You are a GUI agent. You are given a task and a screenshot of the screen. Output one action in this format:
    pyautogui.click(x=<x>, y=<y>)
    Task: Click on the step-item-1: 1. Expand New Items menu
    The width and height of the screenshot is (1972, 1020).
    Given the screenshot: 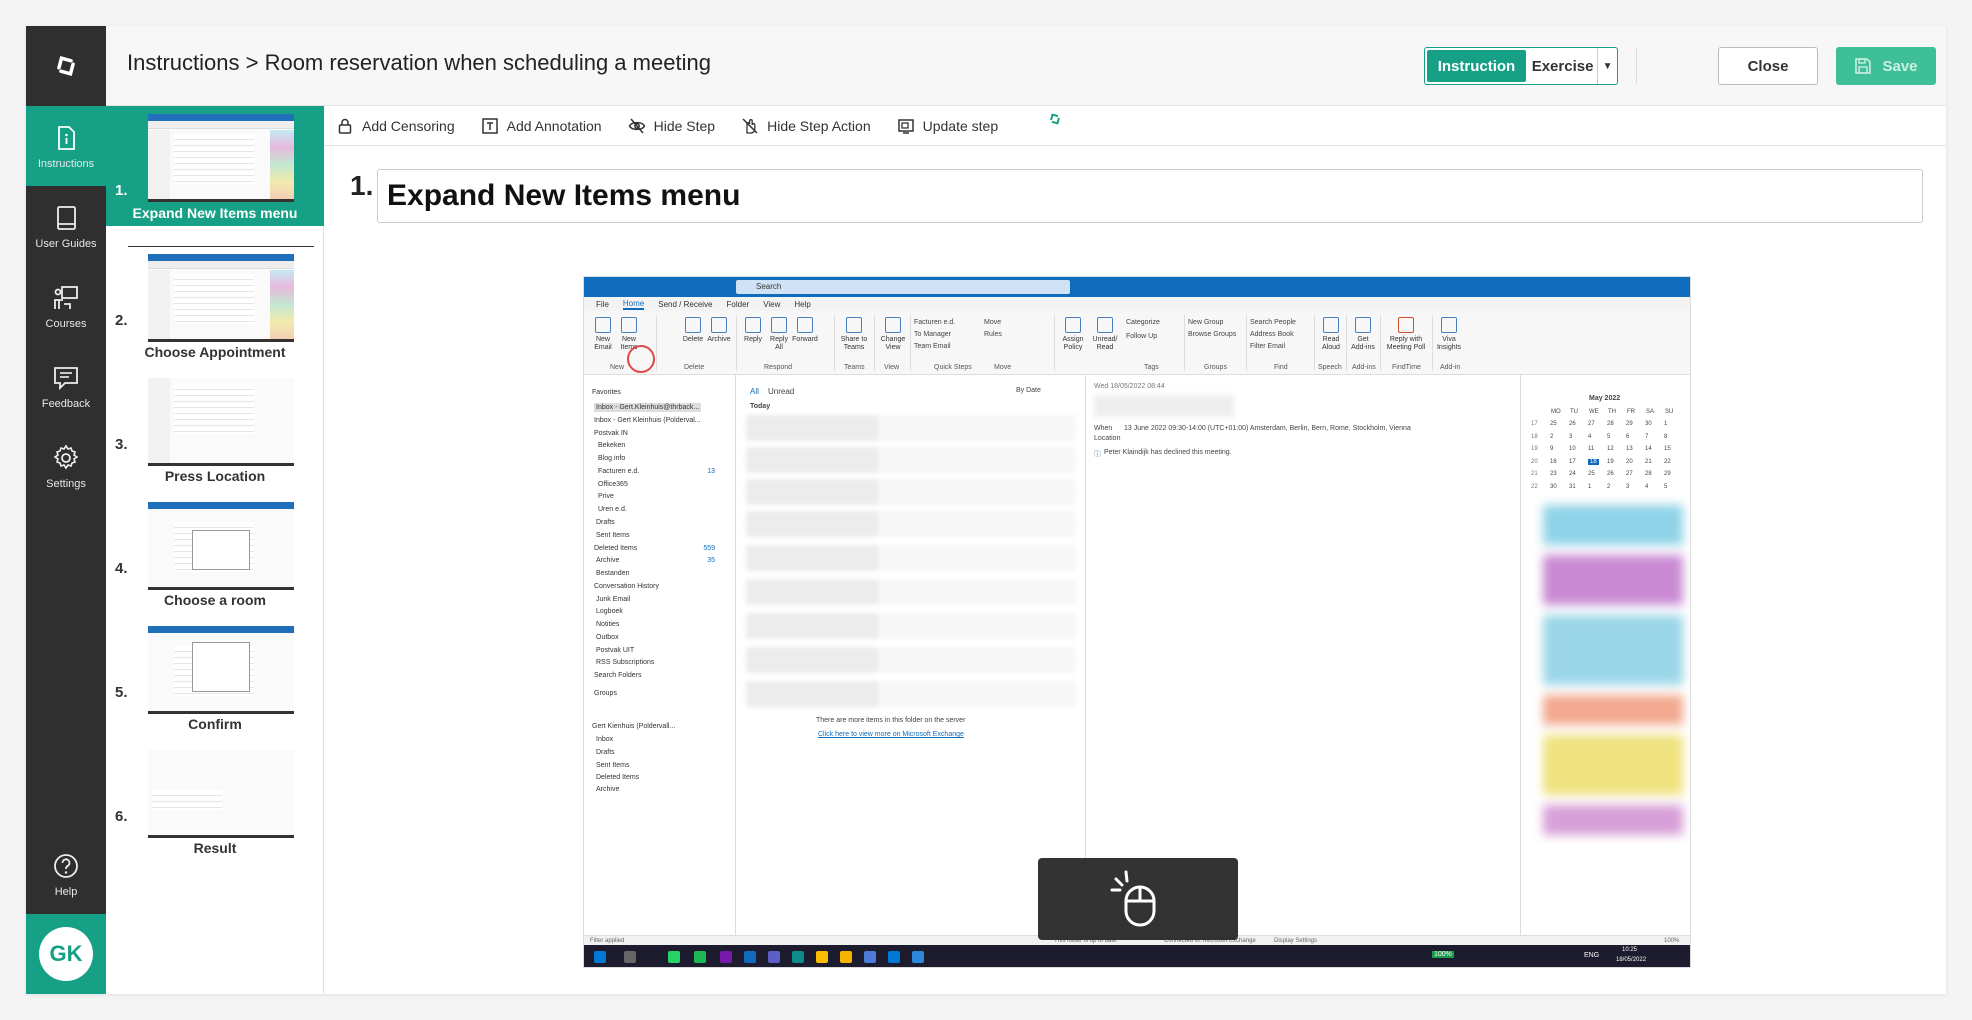 What is the action you would take?
    pyautogui.click(x=215, y=166)
    